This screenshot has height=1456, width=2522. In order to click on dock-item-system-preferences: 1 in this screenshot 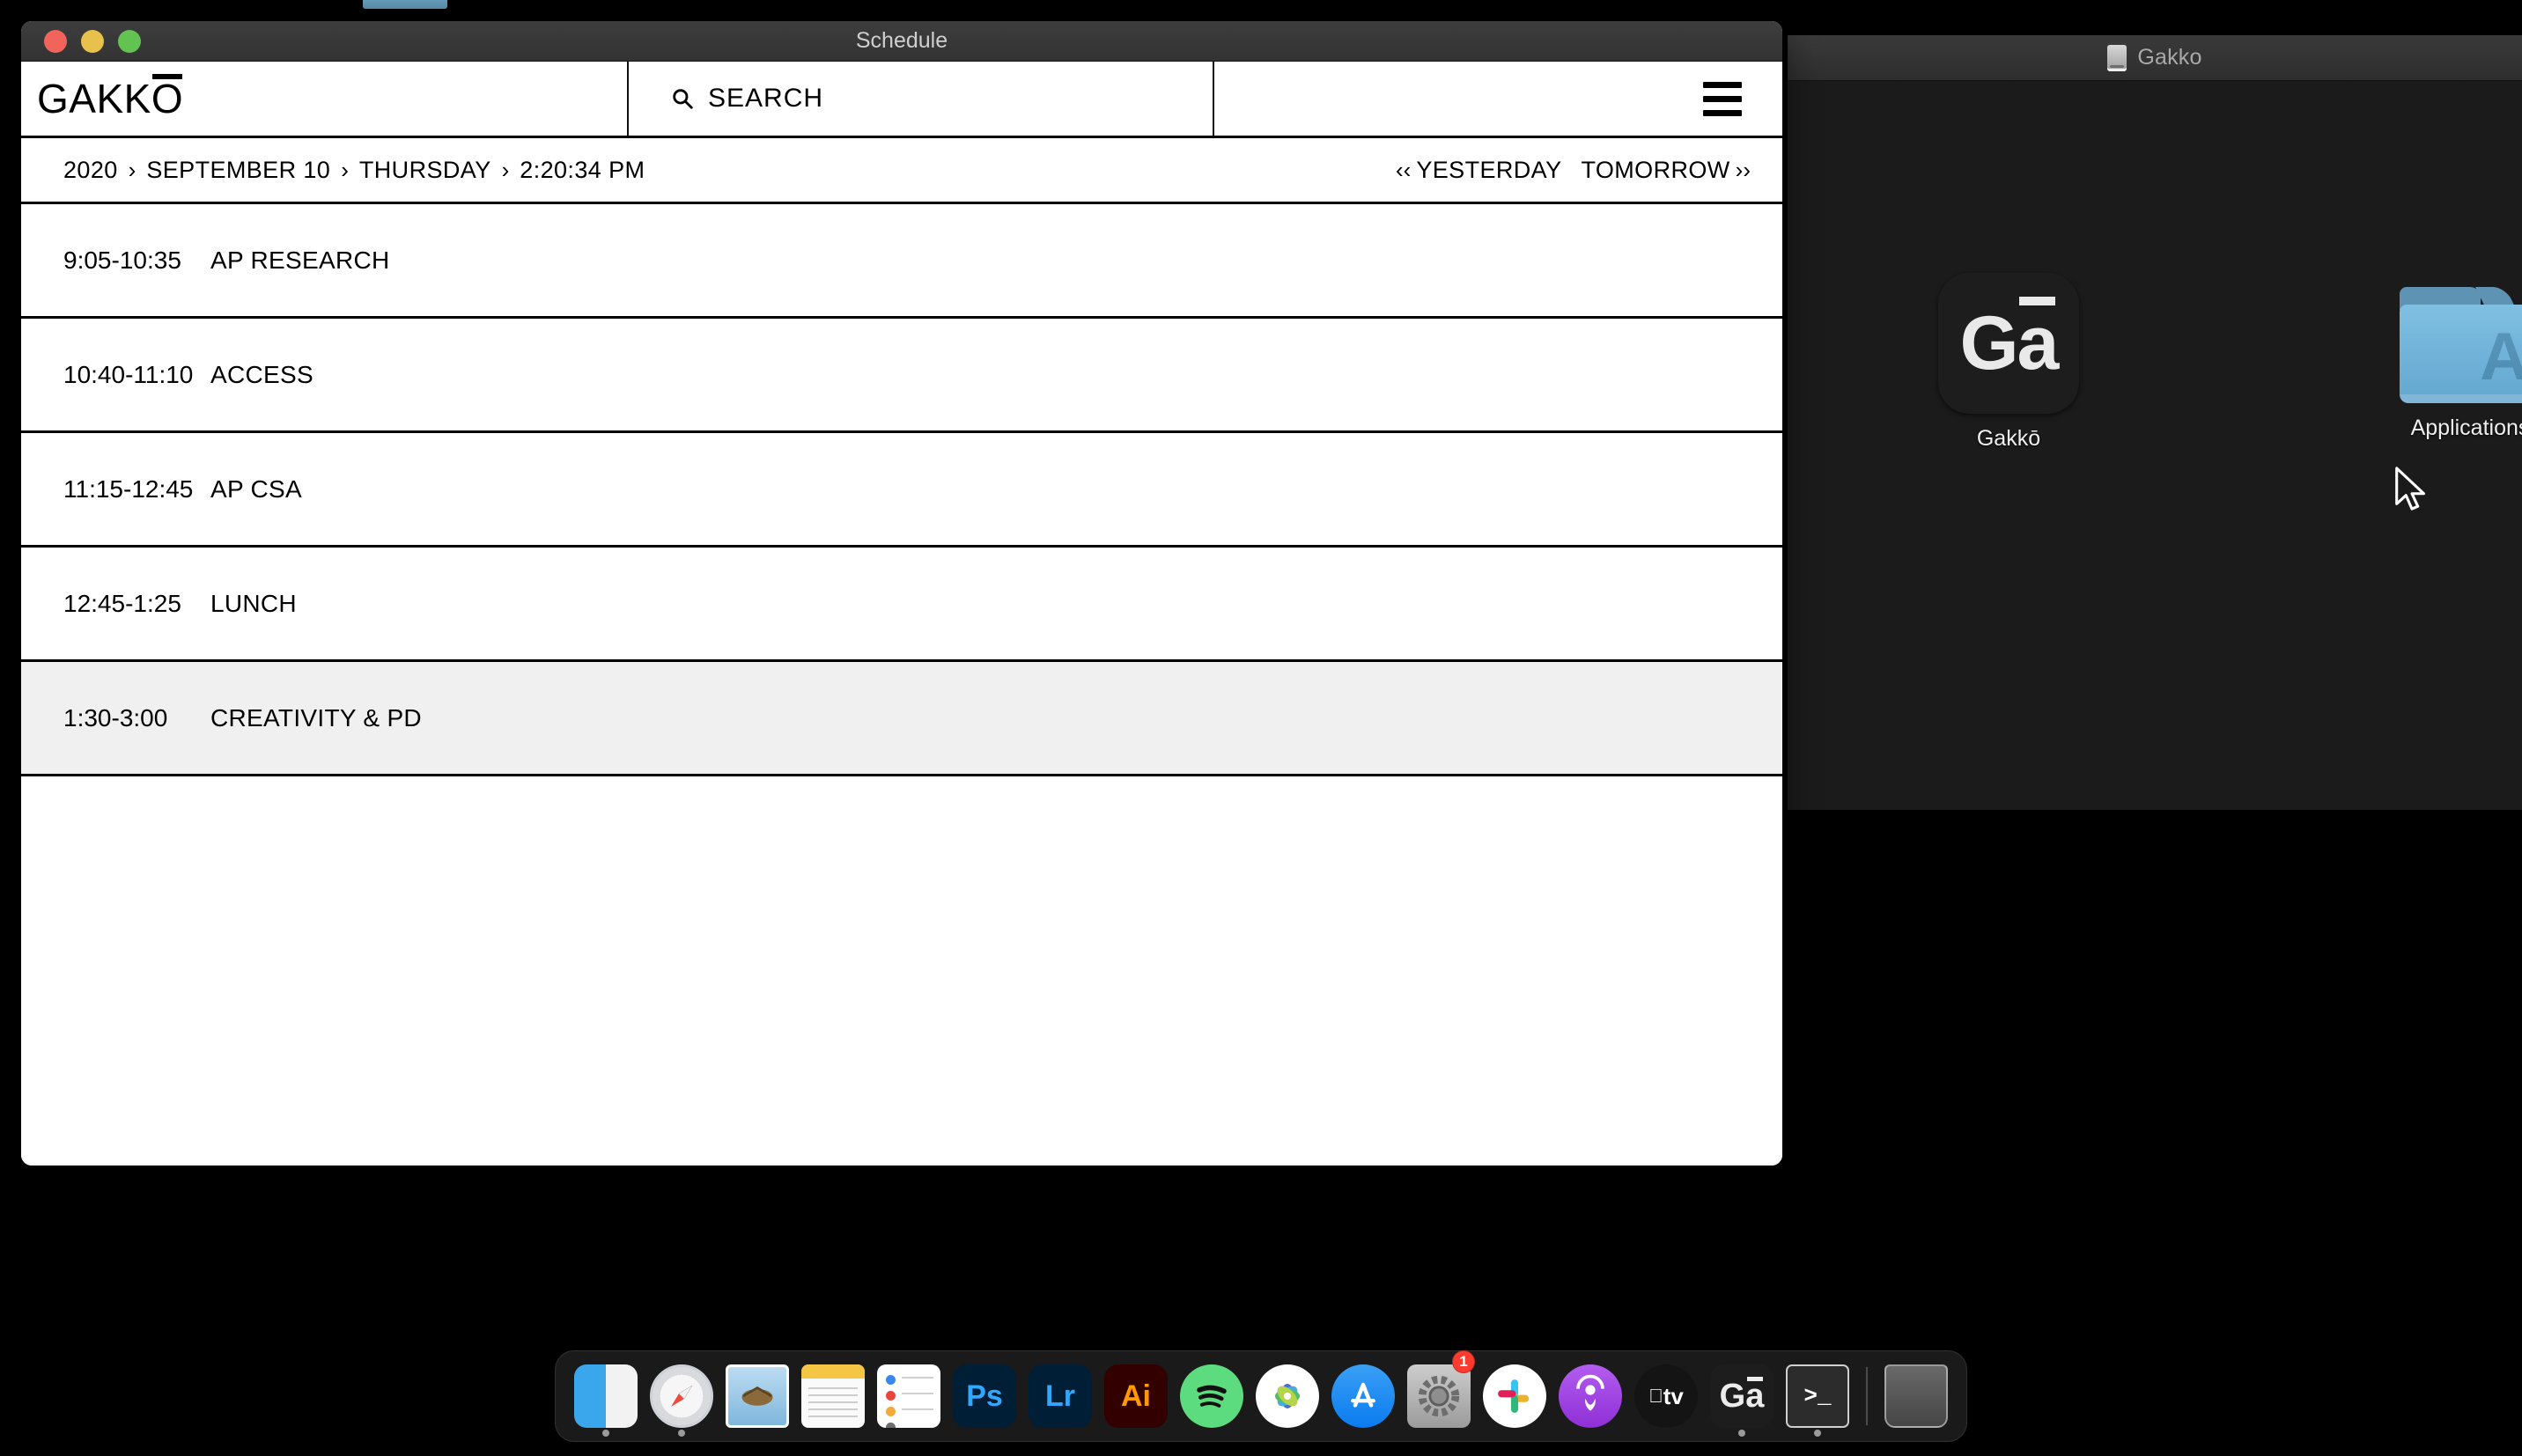, I will do `click(1439, 1396)`.